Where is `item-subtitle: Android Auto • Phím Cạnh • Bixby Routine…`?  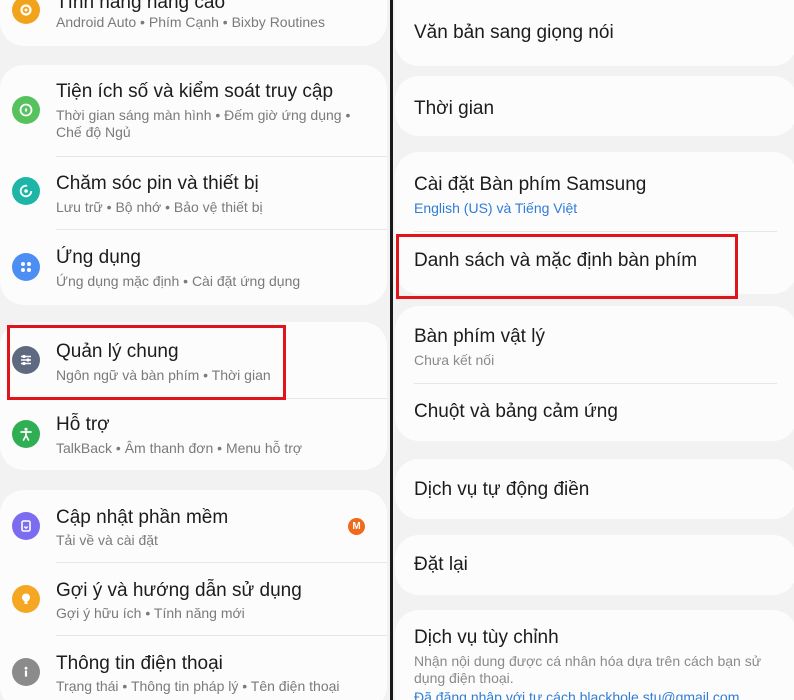
item-subtitle: Android Auto • Phím Cạnh • Bixby Routine… is located at coordinates (190, 22).